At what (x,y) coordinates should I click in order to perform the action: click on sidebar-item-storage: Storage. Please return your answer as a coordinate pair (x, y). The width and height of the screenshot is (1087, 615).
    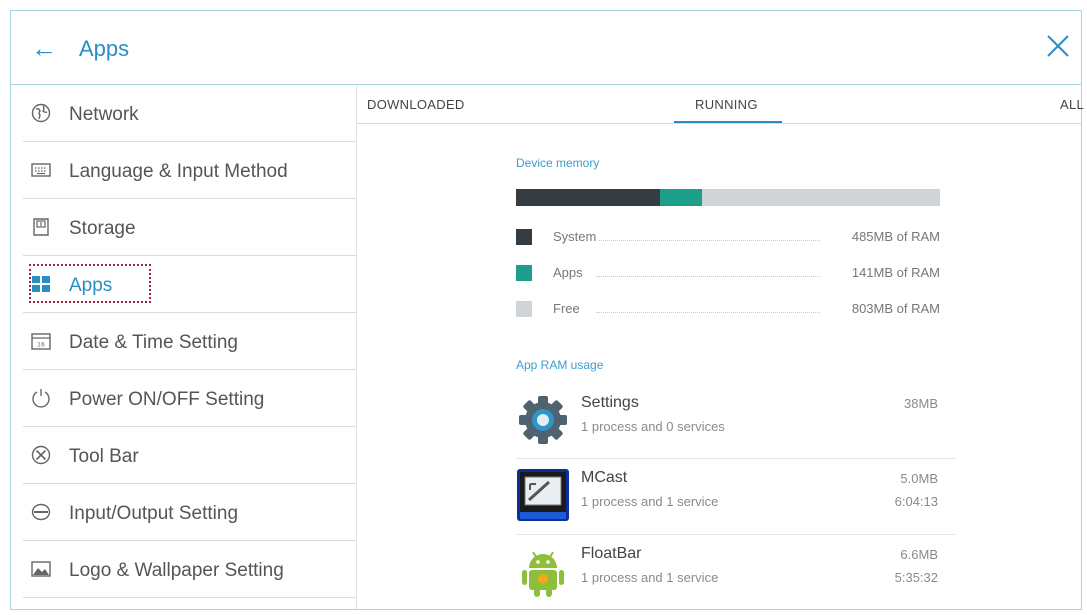
    Looking at the image, I should click on (189, 227).